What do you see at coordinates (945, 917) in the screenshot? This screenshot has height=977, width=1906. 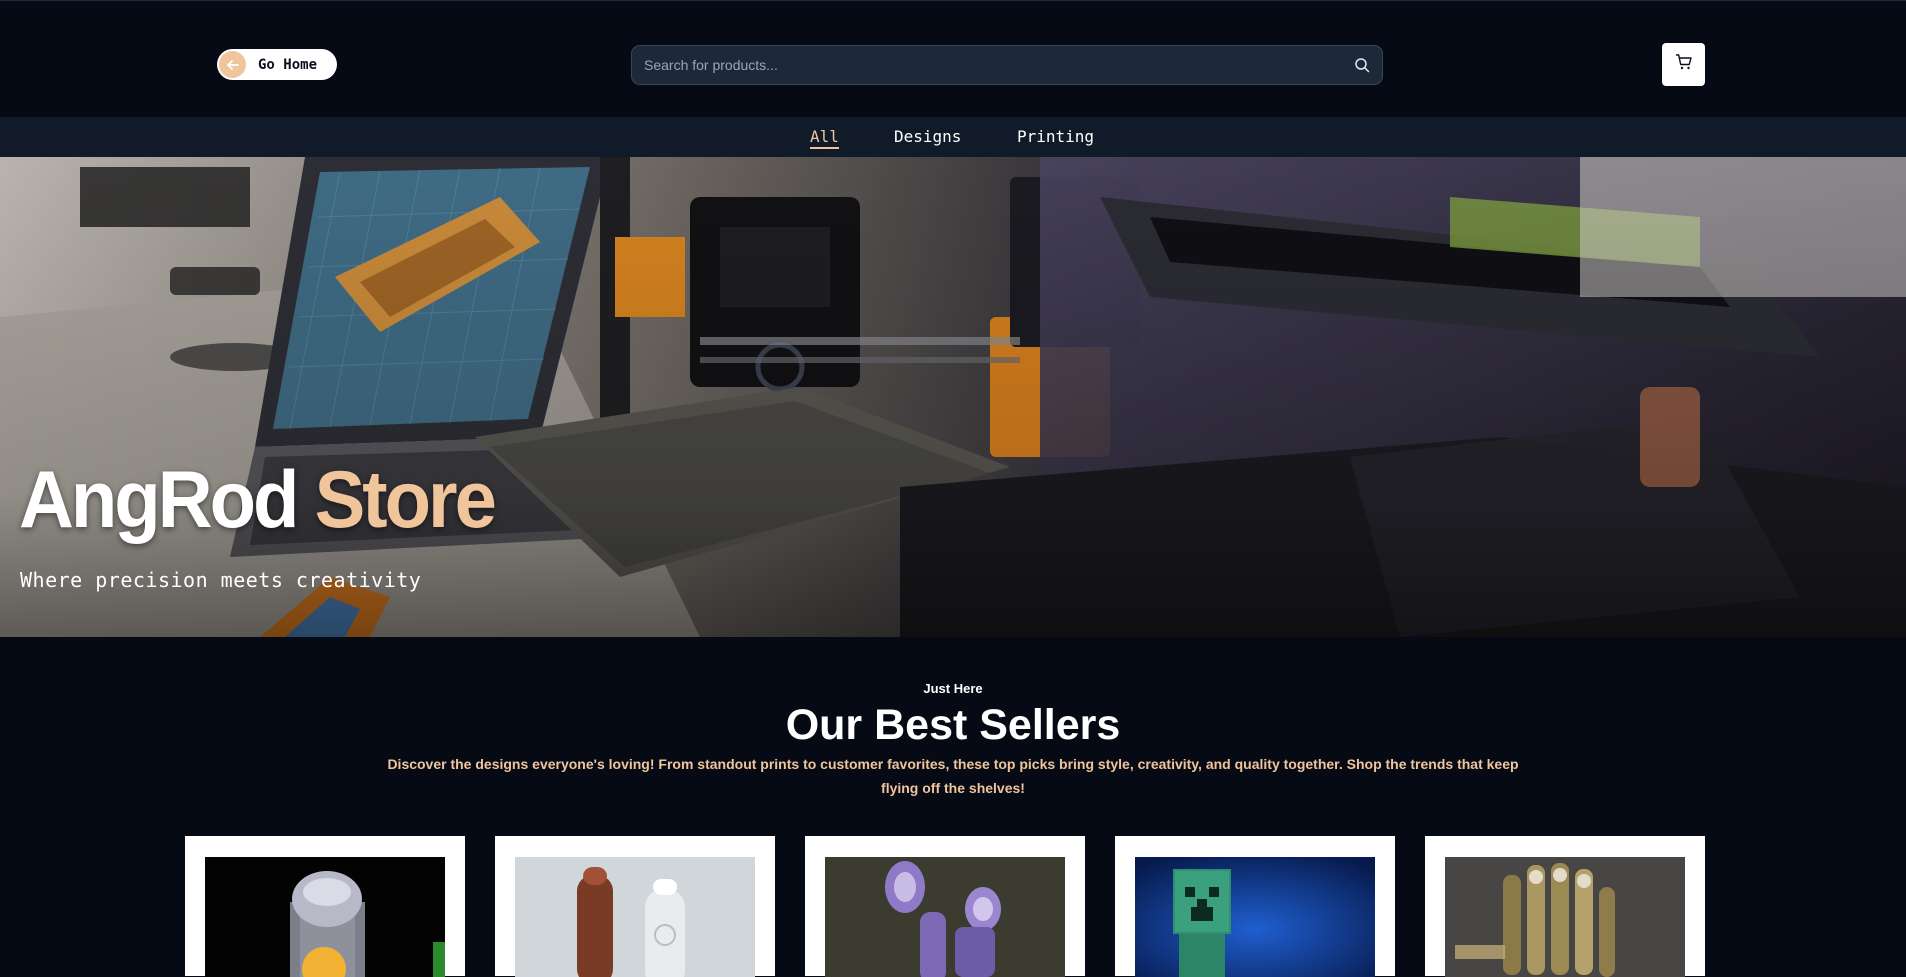 I see `animatronic-print-image` at bounding box center [945, 917].